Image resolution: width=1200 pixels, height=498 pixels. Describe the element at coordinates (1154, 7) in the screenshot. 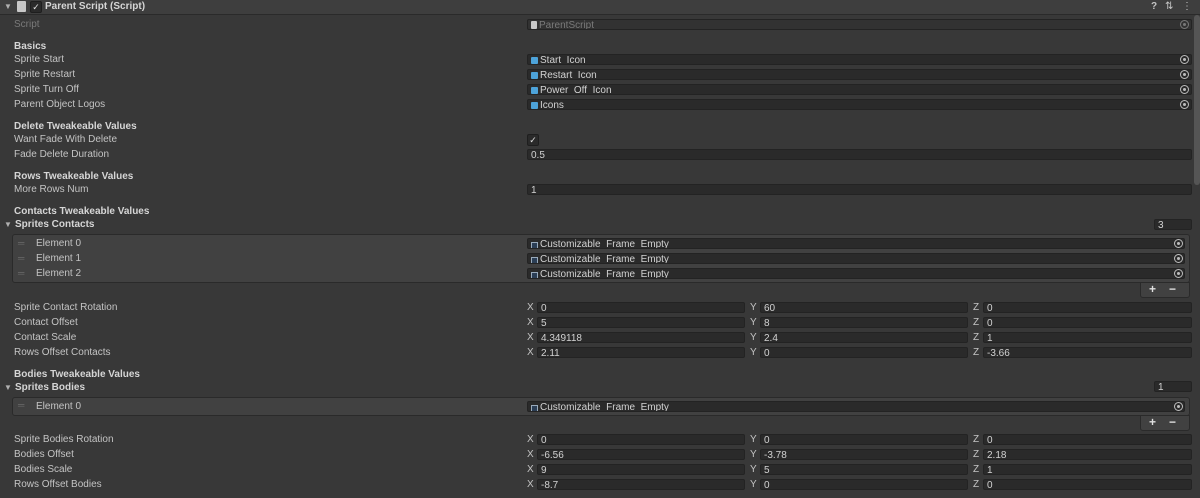

I see `help-icon: ?` at that location.